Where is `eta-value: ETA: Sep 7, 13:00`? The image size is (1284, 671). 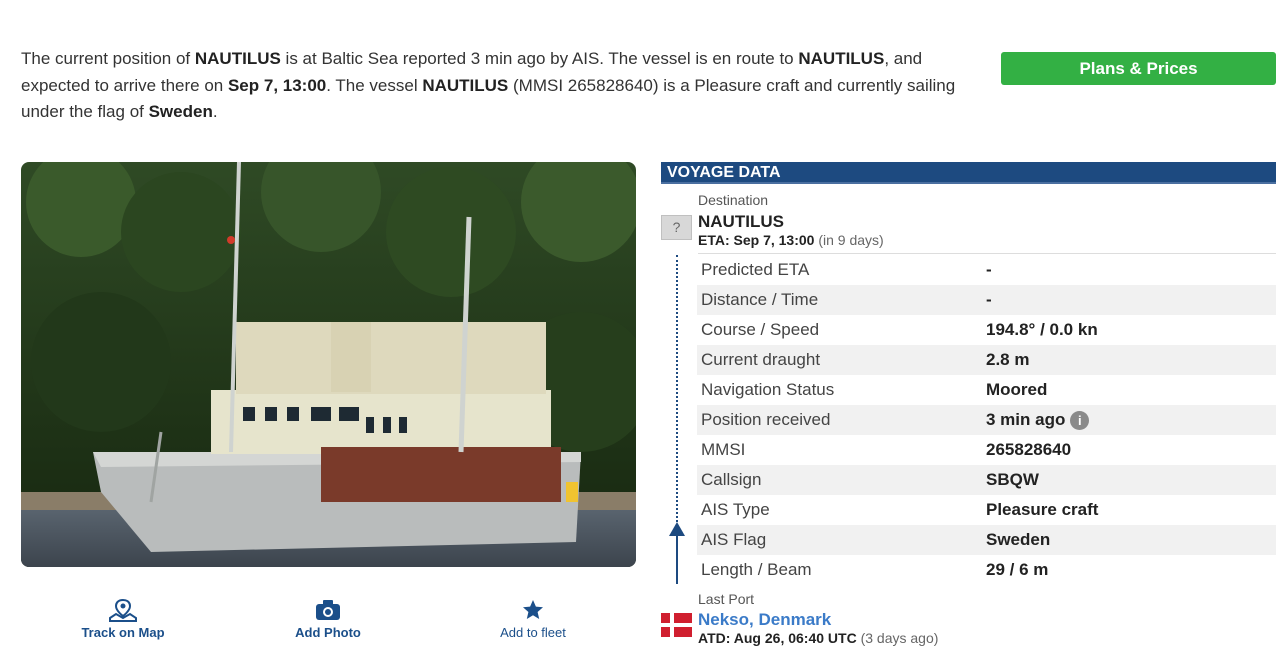 eta-value: ETA: Sep 7, 13:00 is located at coordinates (756, 240).